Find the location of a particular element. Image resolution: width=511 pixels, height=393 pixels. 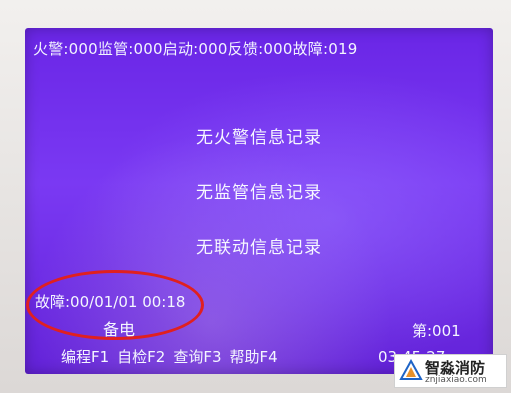

page-indicator: 第:001 is located at coordinates (436, 331).